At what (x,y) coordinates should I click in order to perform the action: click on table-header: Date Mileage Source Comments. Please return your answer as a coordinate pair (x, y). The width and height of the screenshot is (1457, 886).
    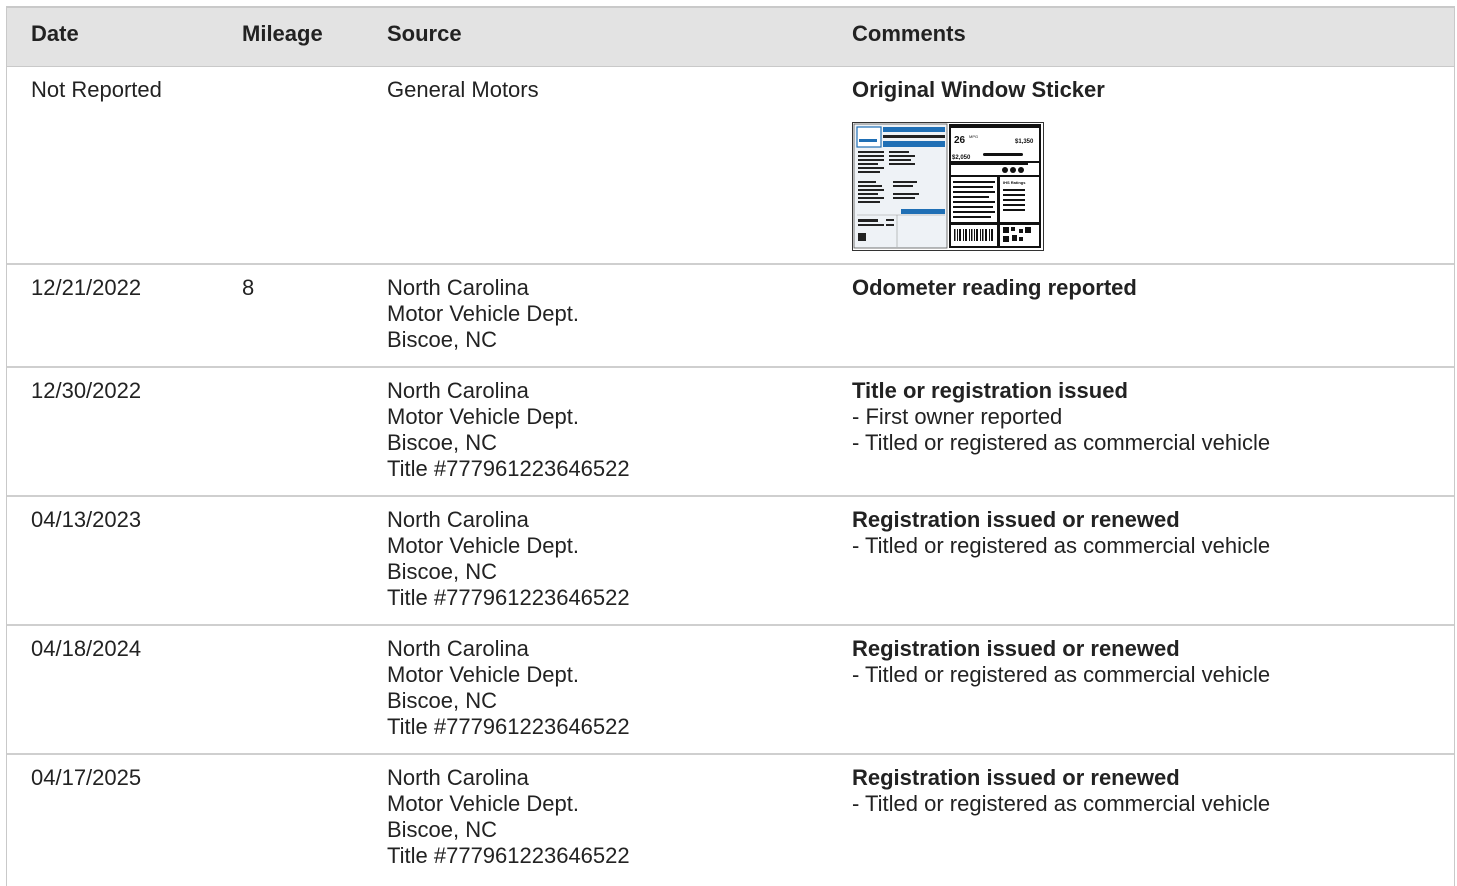
    Looking at the image, I should click on (730, 37).